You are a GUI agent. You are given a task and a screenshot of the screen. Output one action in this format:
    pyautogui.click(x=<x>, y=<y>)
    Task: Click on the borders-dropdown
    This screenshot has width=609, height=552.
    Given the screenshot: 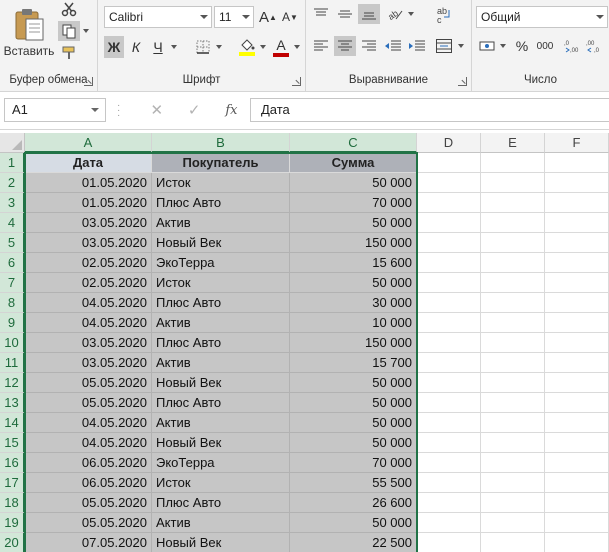 What is the action you would take?
    pyautogui.click(x=219, y=47)
    